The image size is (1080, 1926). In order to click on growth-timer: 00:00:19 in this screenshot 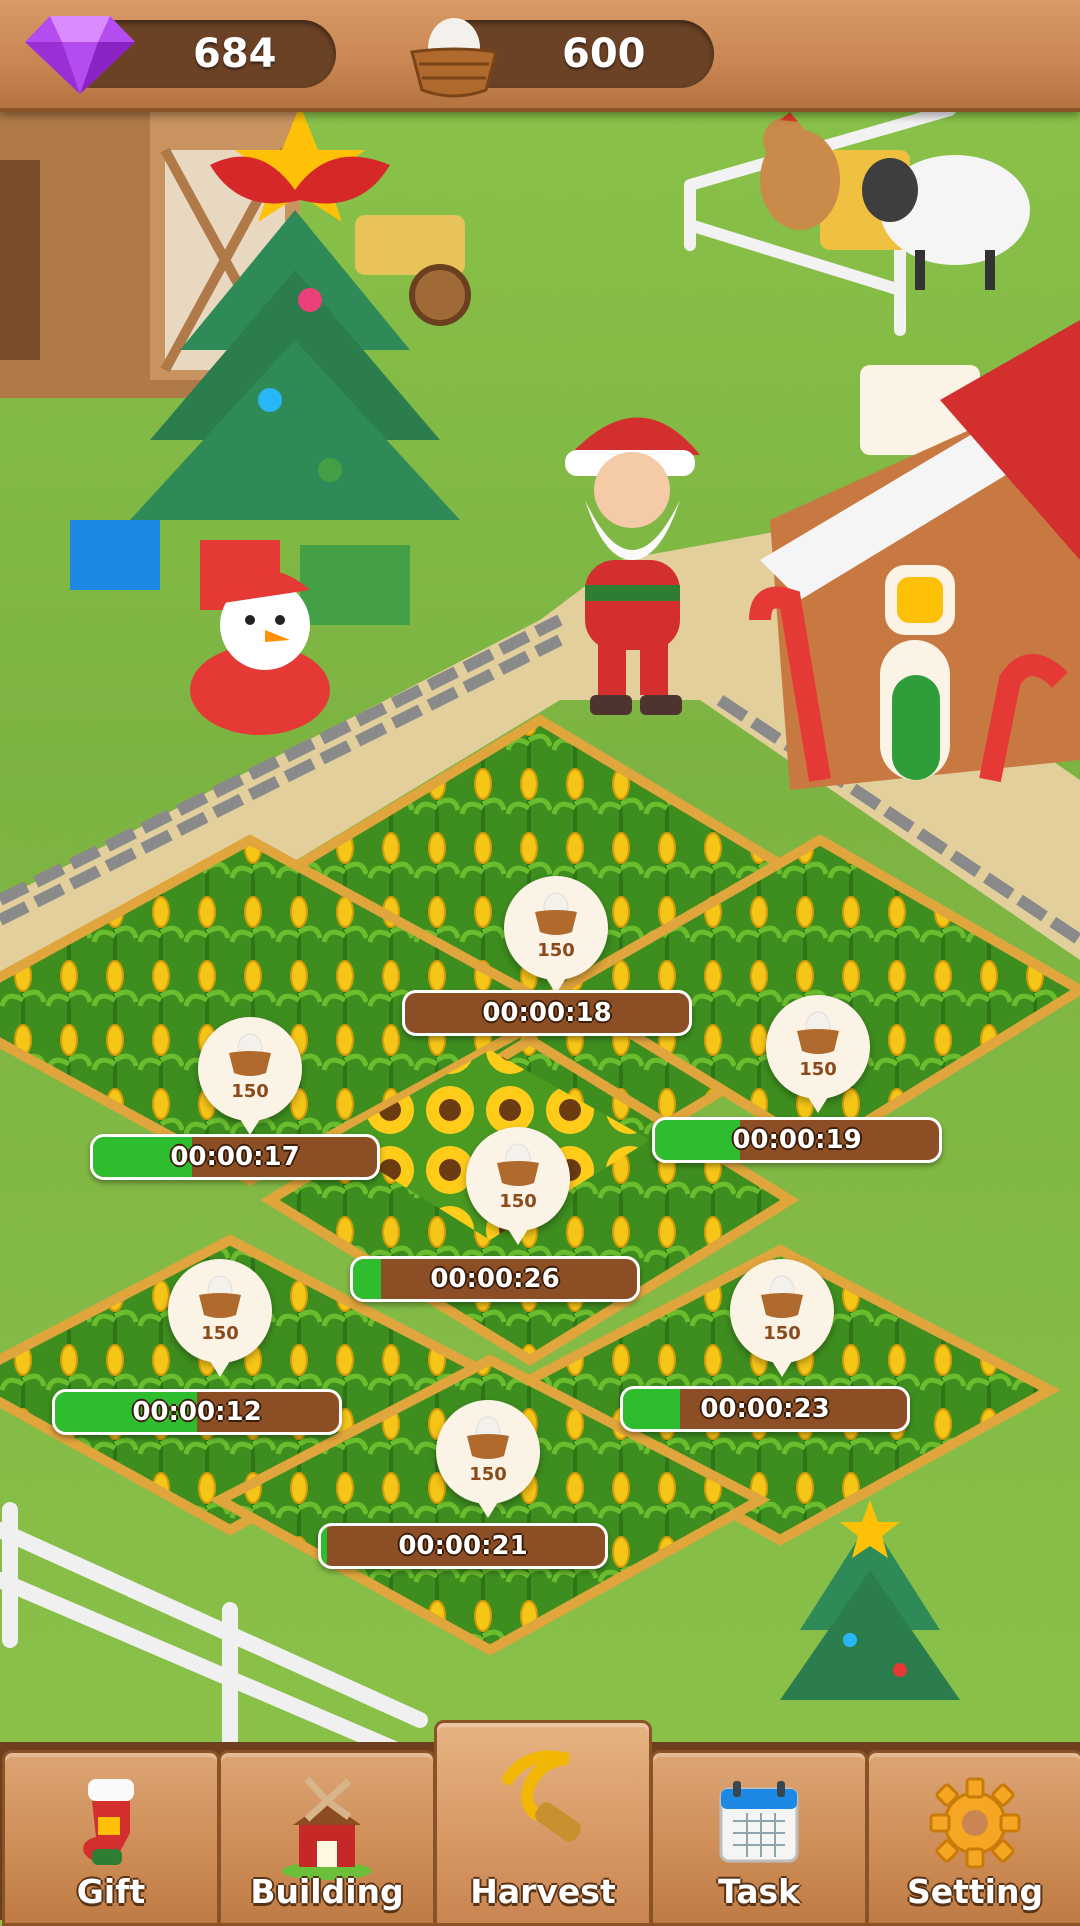, I will do `click(797, 1140)`.